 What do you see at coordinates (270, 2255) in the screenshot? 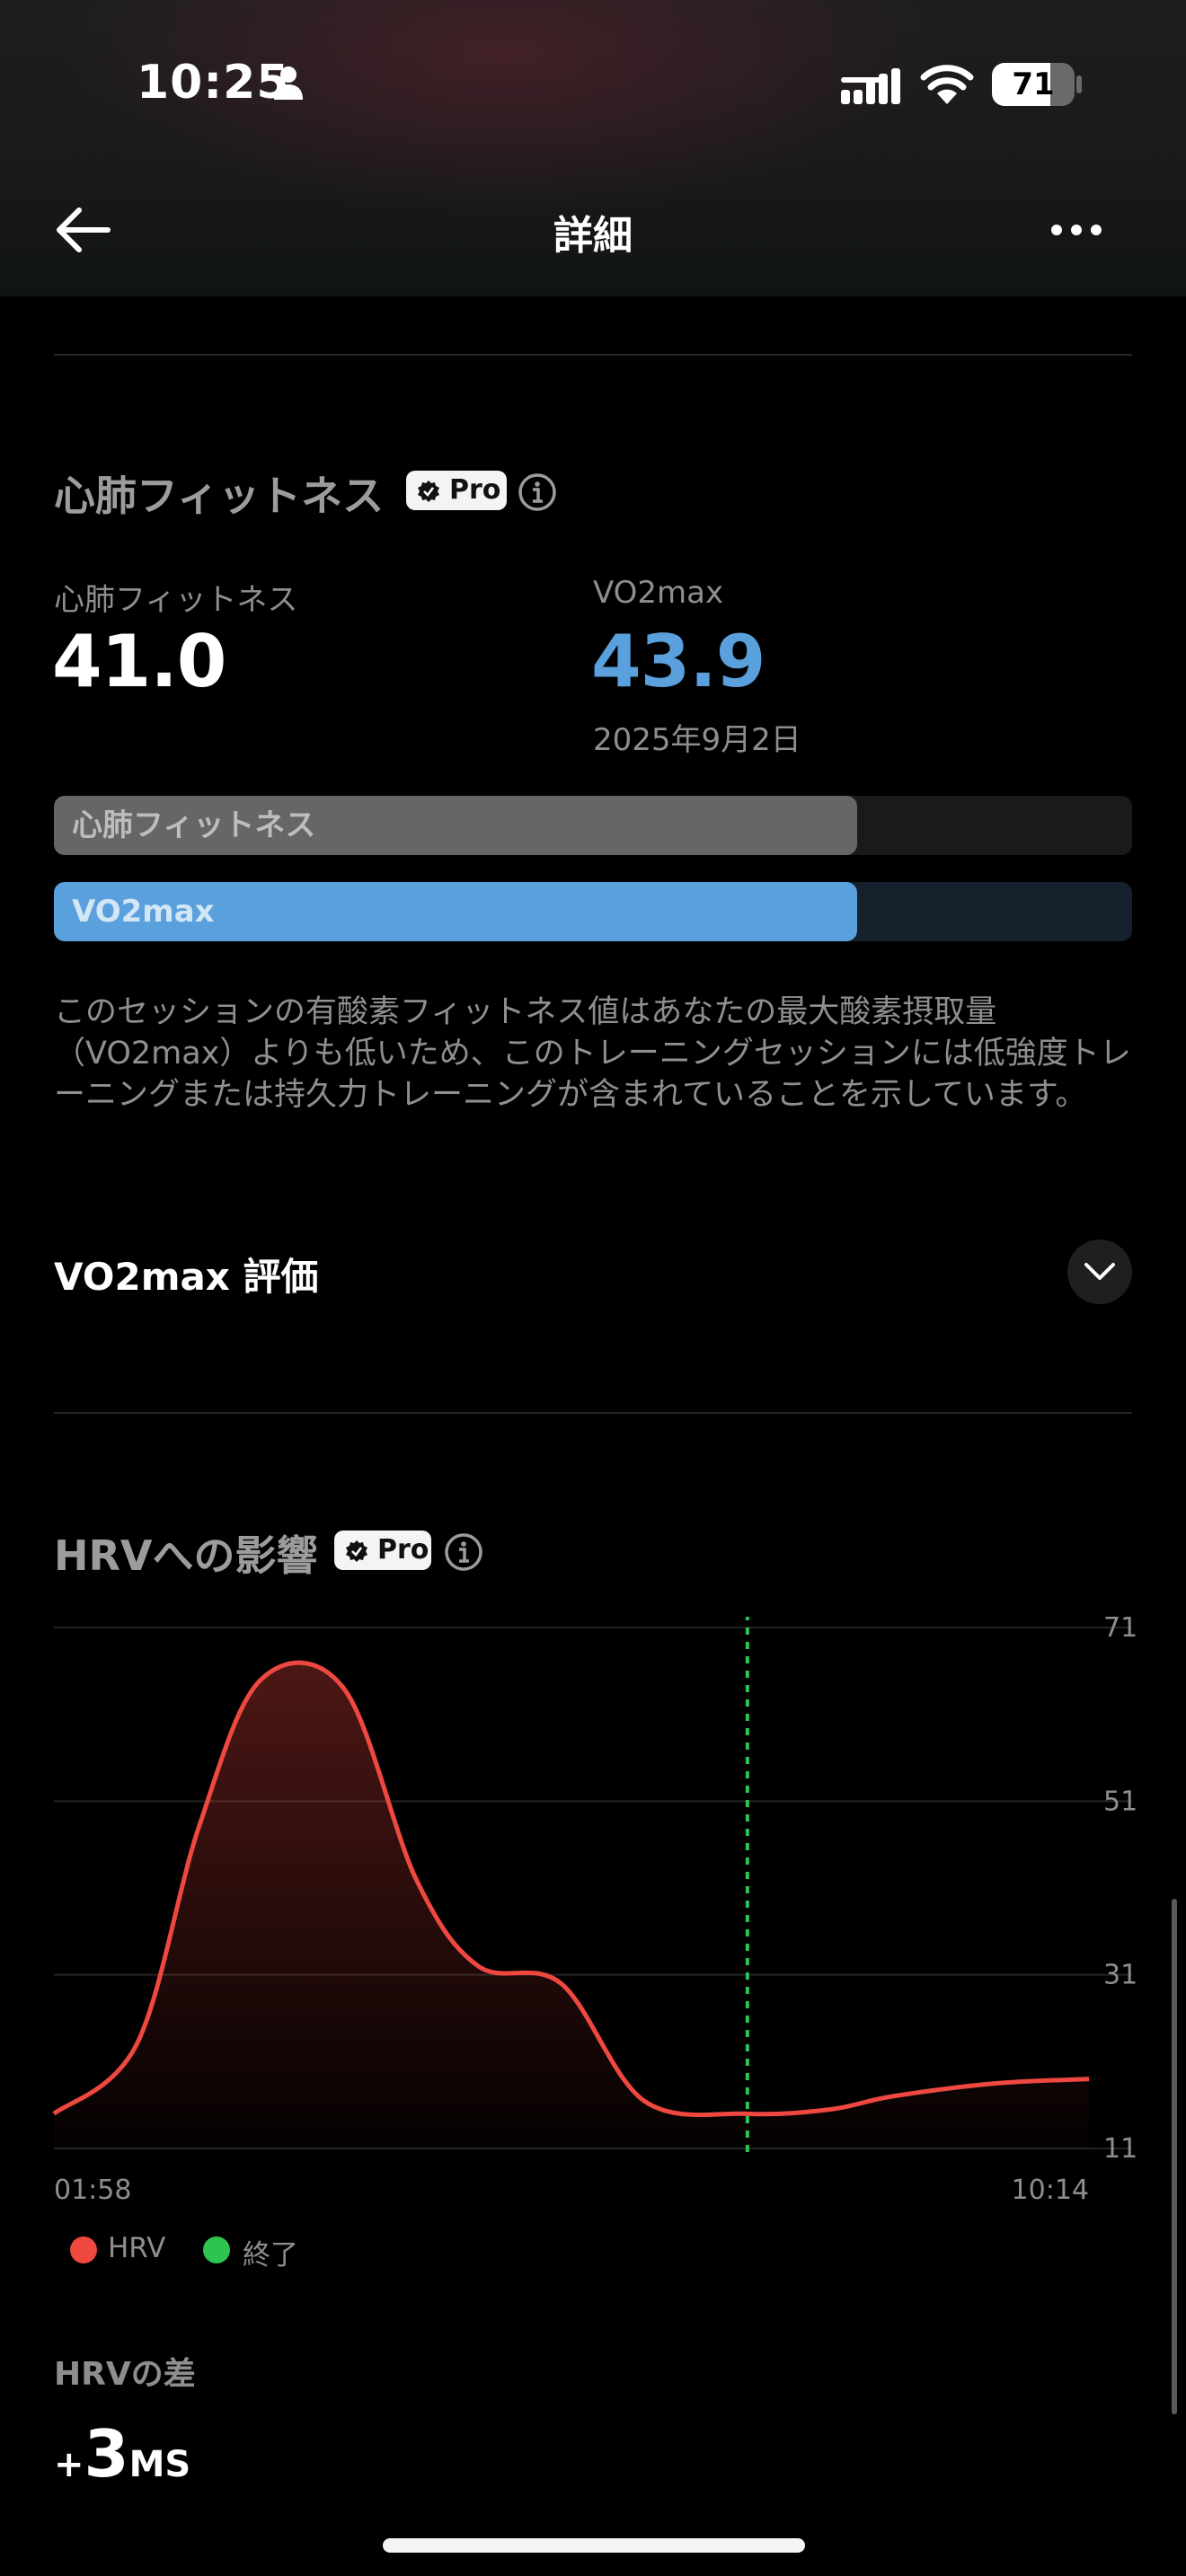
I see `legend-end-label: 終了` at bounding box center [270, 2255].